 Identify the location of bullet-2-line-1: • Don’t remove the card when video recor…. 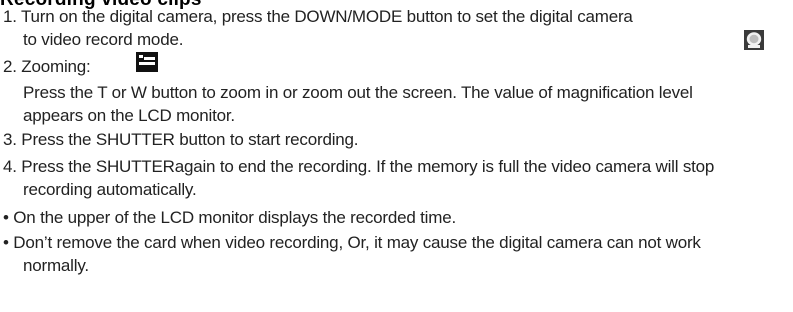
(352, 242).